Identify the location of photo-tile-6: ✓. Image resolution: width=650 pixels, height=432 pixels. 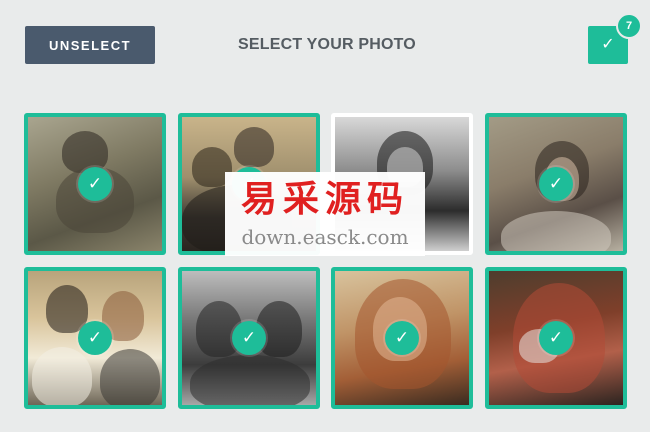
(249, 338).